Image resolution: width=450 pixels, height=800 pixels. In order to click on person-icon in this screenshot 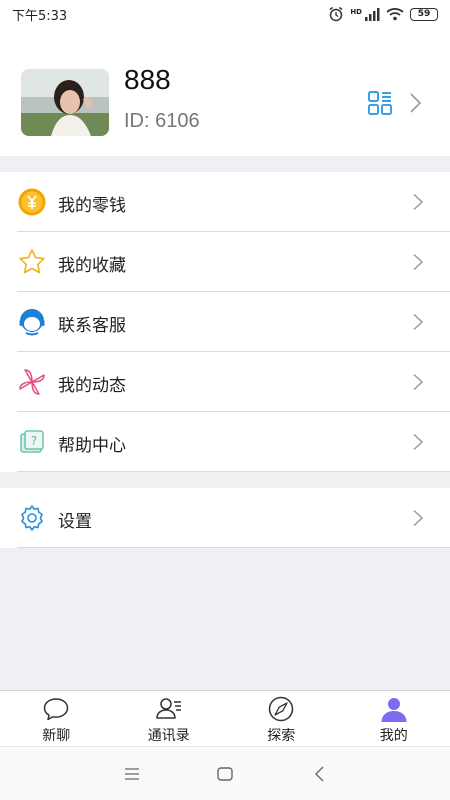, I will do `click(394, 710)`.